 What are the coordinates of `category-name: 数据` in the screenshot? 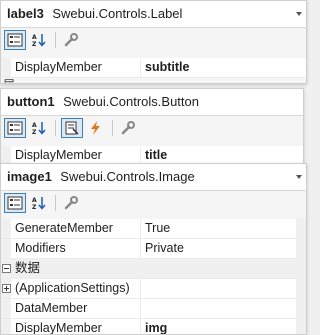 It's located at (28, 268).